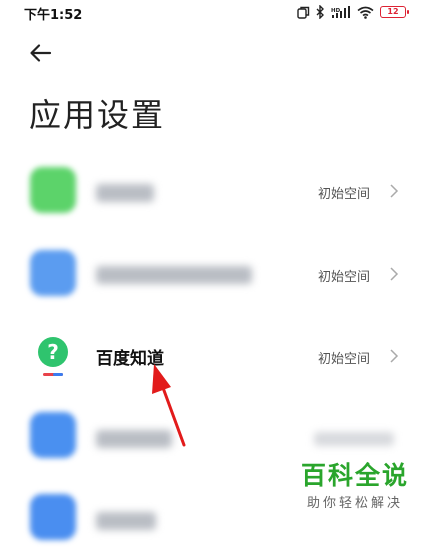 The height and width of the screenshot is (560, 422). I want to click on baike-watermark: 百科全说 助你轻松解决, so click(355, 486).